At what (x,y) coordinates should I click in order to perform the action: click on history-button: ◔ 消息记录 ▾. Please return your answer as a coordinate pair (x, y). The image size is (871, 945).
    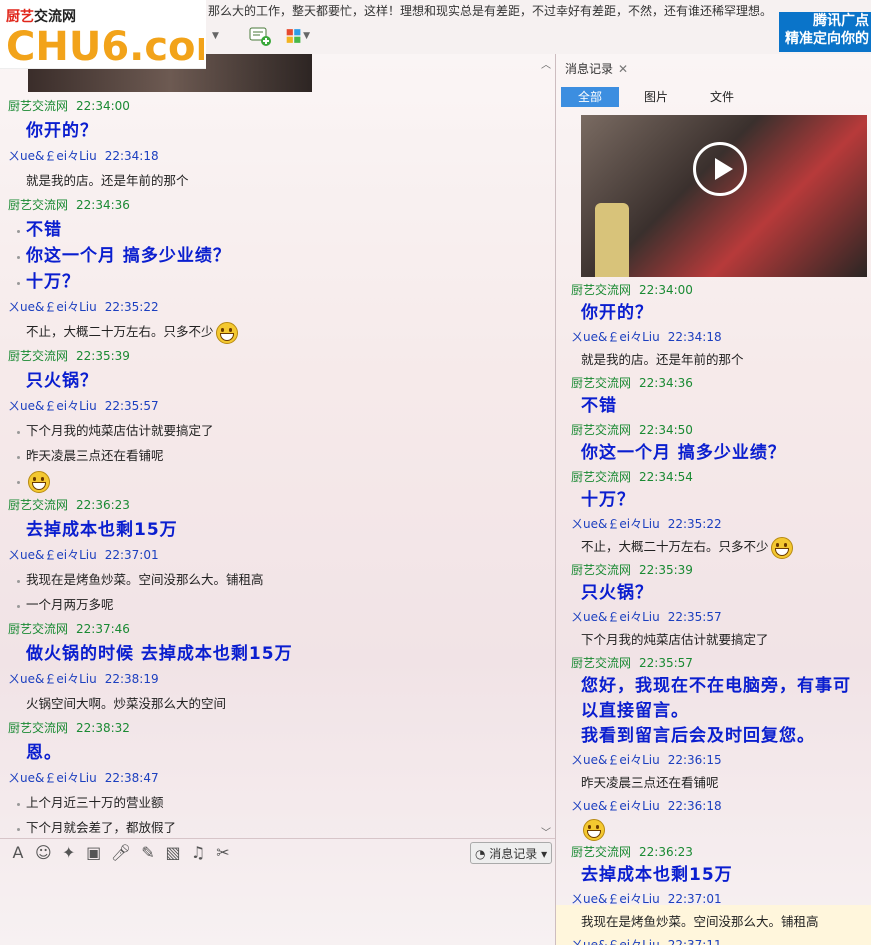
    Looking at the image, I should click on (511, 853).